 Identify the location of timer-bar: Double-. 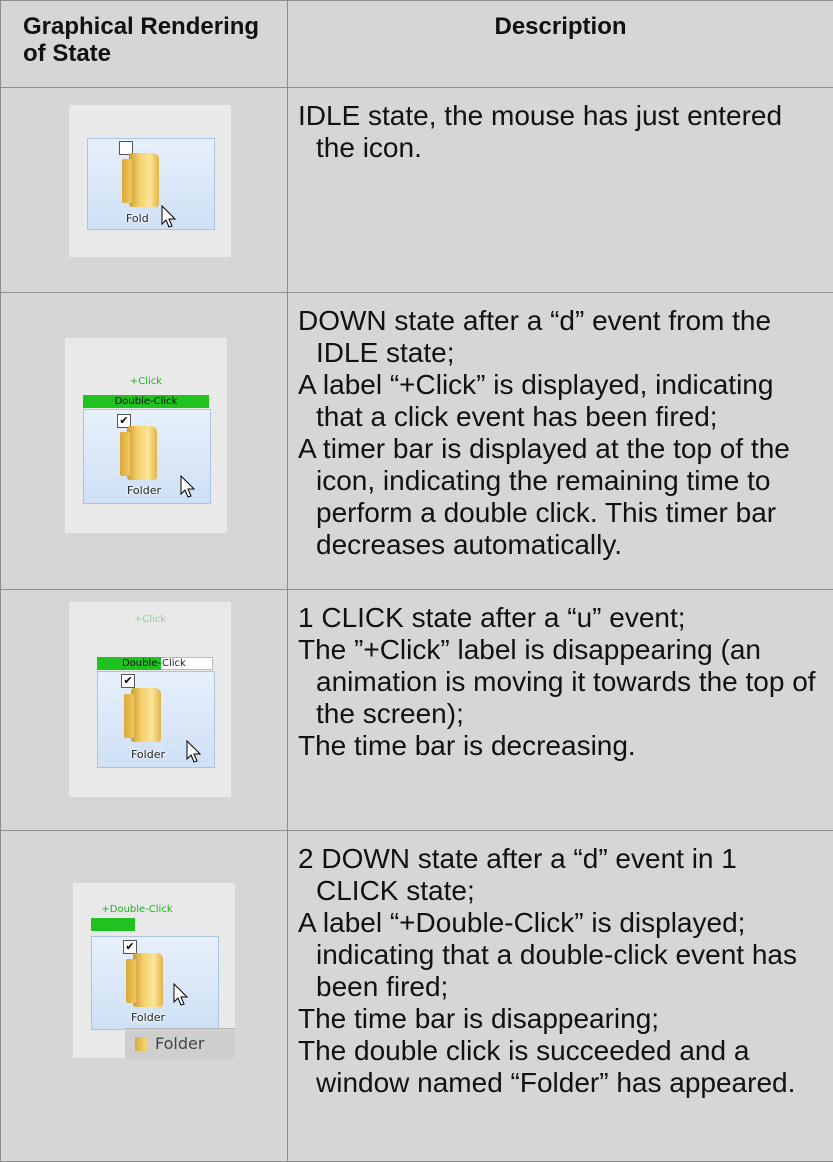
(129, 663).